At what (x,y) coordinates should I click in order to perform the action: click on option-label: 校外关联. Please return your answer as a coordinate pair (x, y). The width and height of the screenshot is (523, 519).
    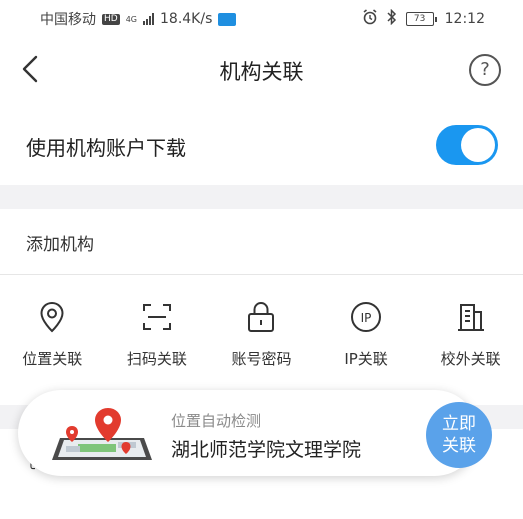
    Looking at the image, I should click on (470, 359).